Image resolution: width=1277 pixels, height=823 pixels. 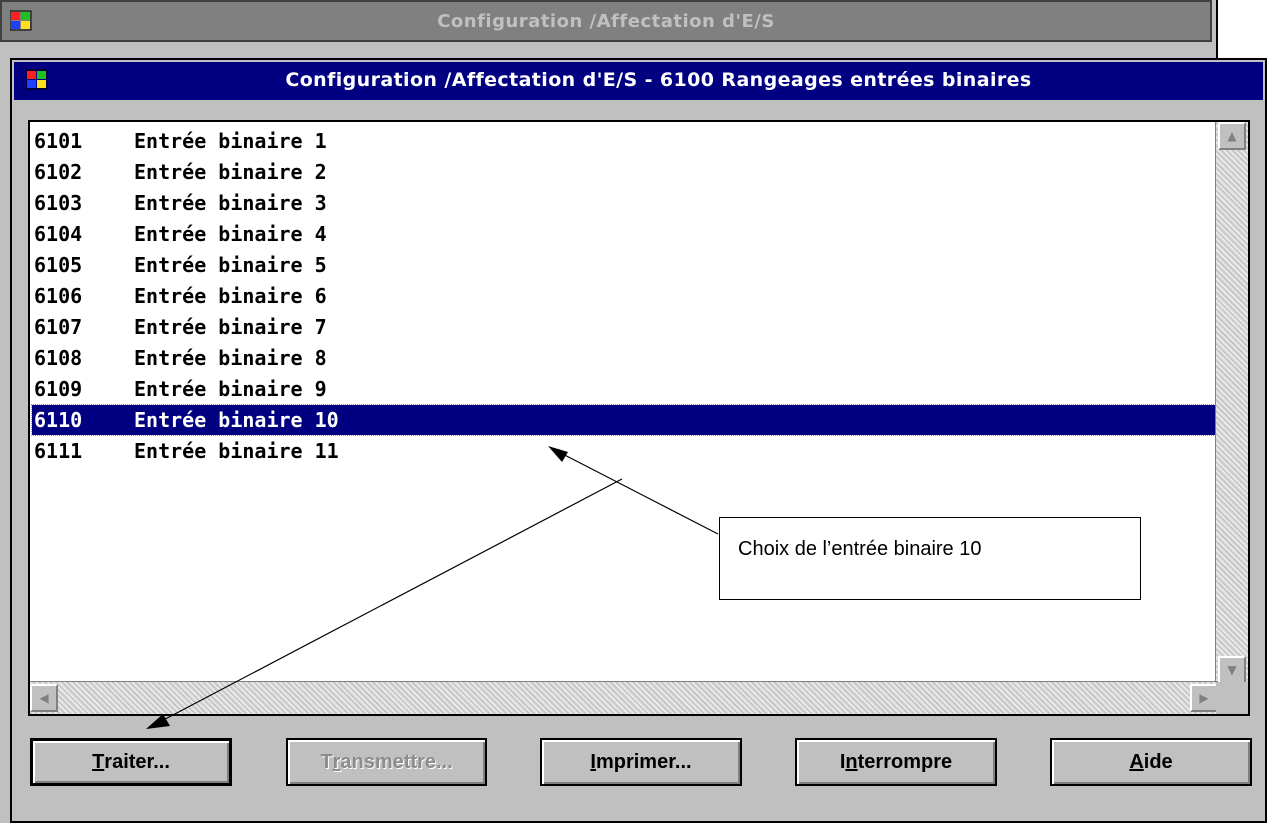 I want to click on traiter-hotkey: T, so click(x=98, y=761).